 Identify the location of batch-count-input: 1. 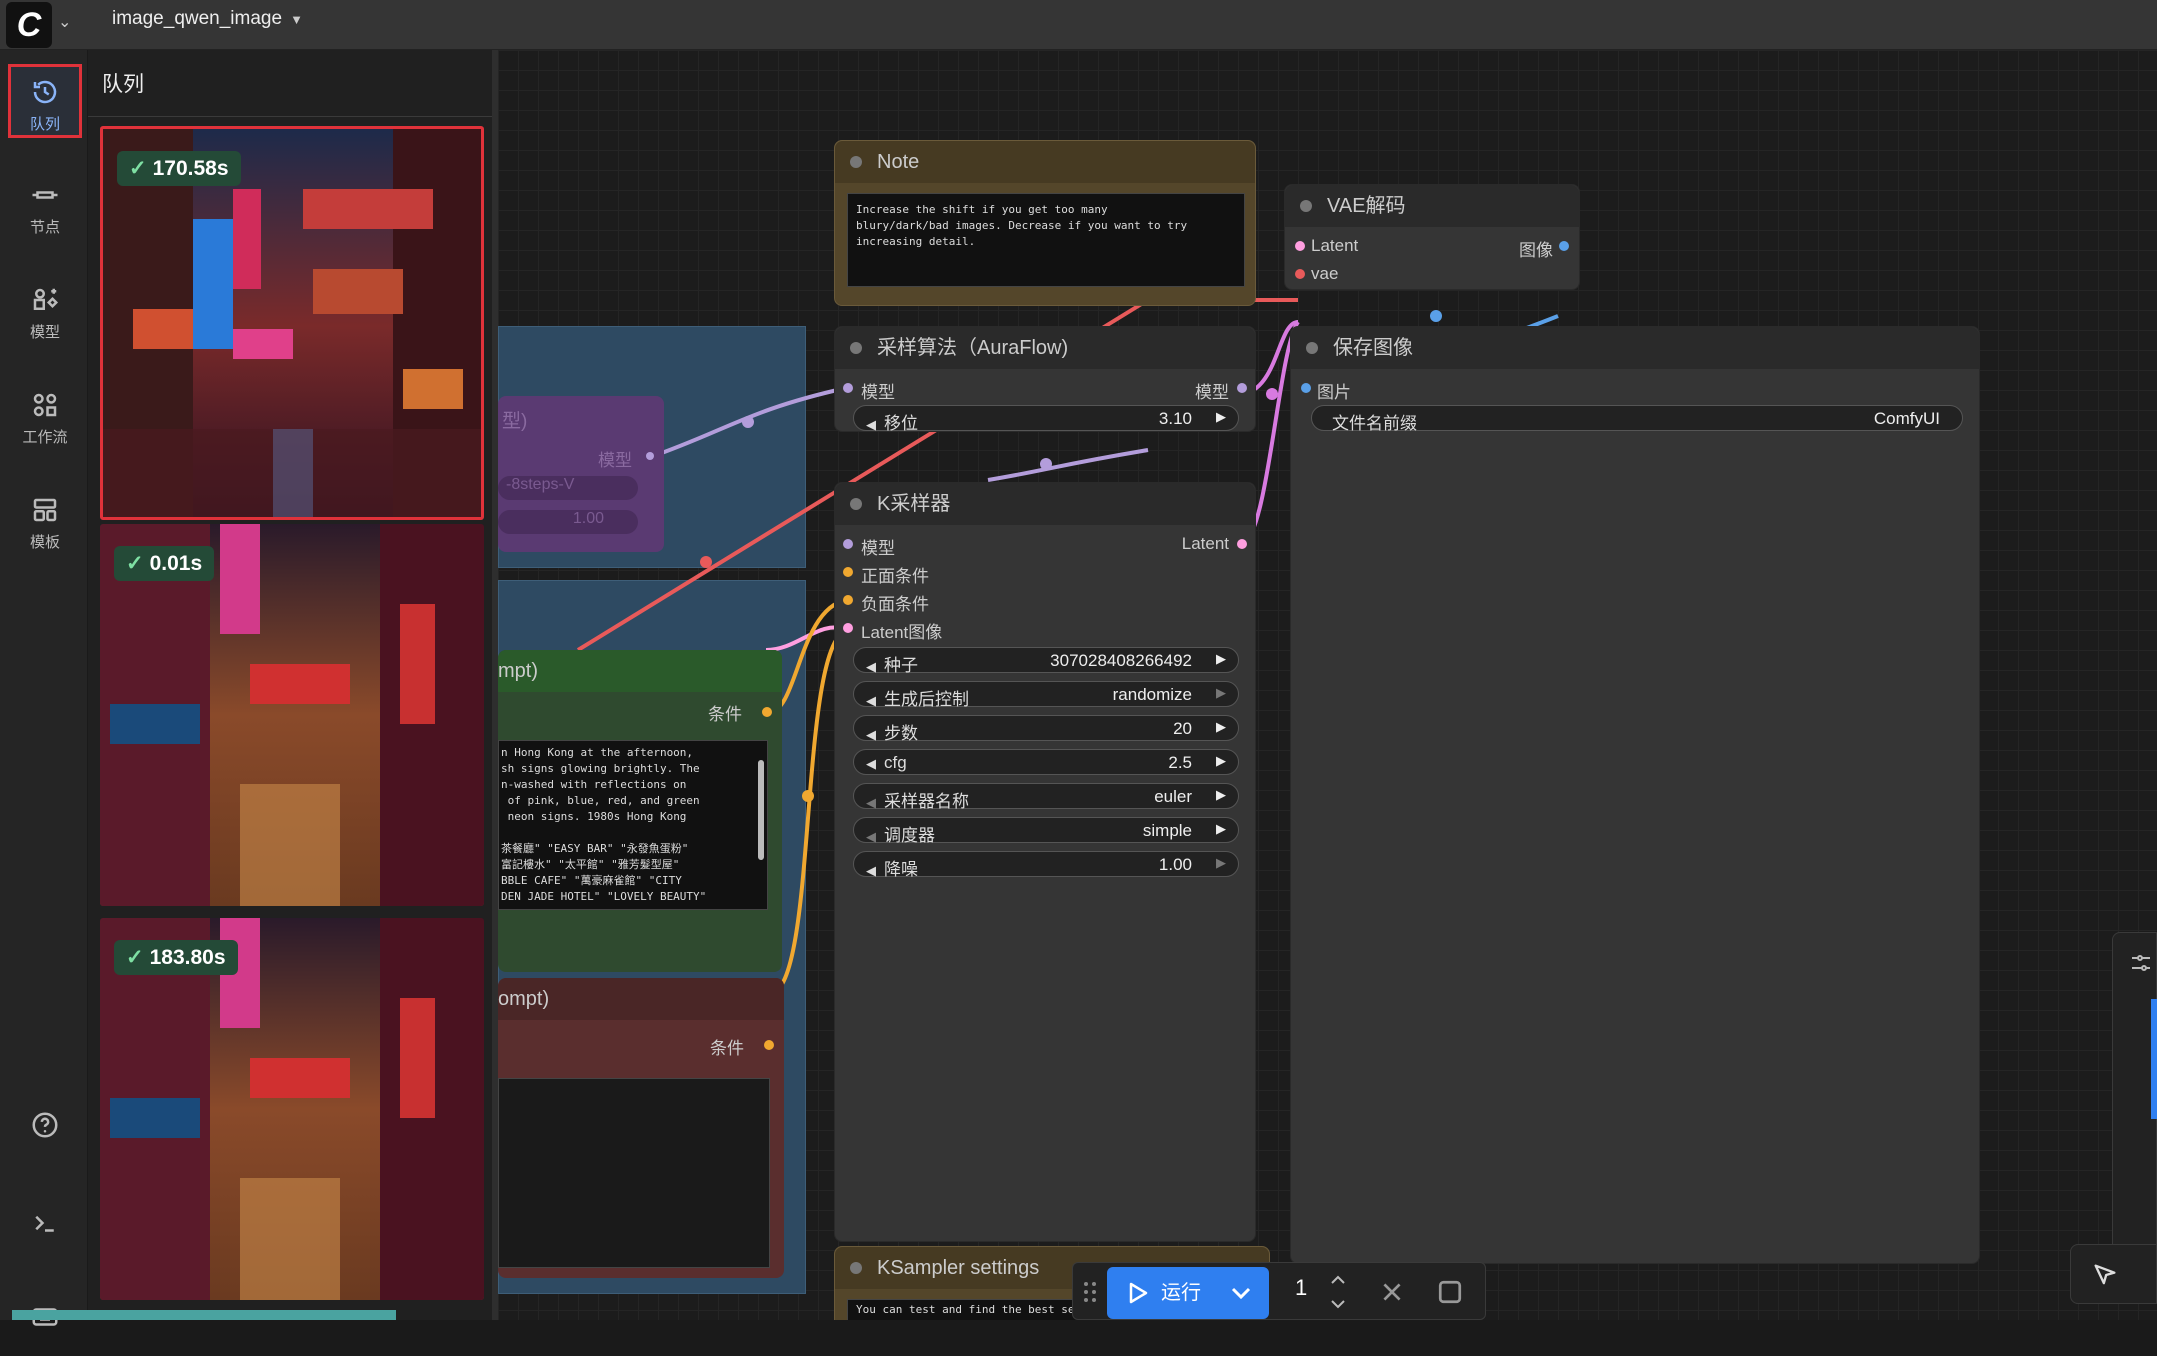
(1301, 1288).